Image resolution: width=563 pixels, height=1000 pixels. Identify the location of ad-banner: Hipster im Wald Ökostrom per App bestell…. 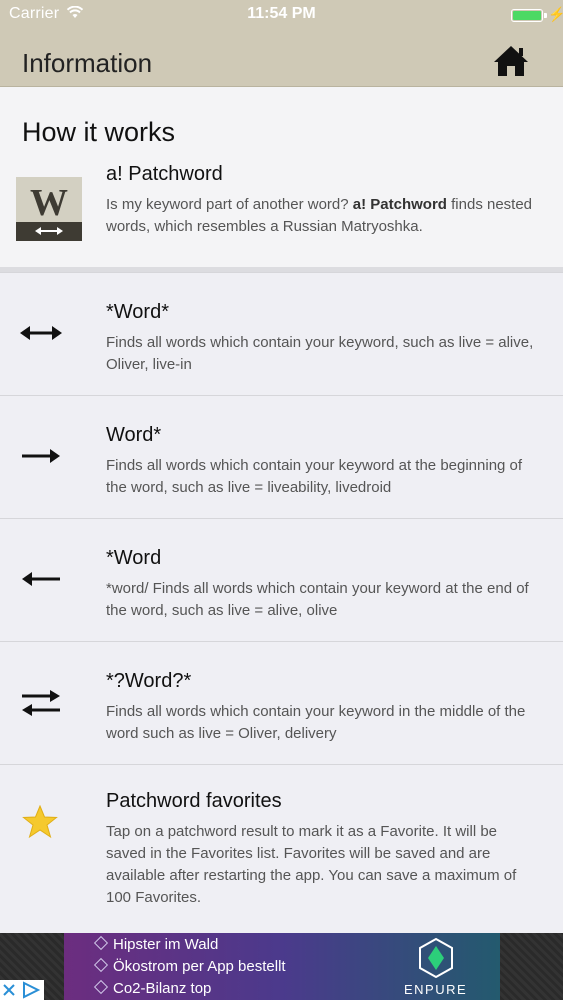
(281, 966).